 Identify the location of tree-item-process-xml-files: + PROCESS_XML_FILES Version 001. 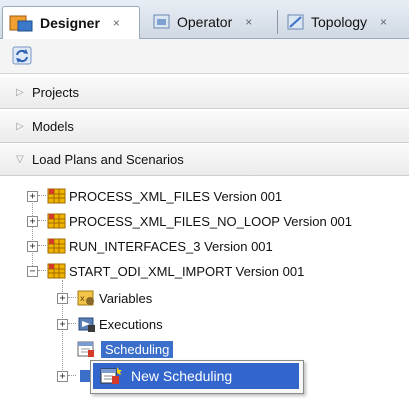
(154, 196).